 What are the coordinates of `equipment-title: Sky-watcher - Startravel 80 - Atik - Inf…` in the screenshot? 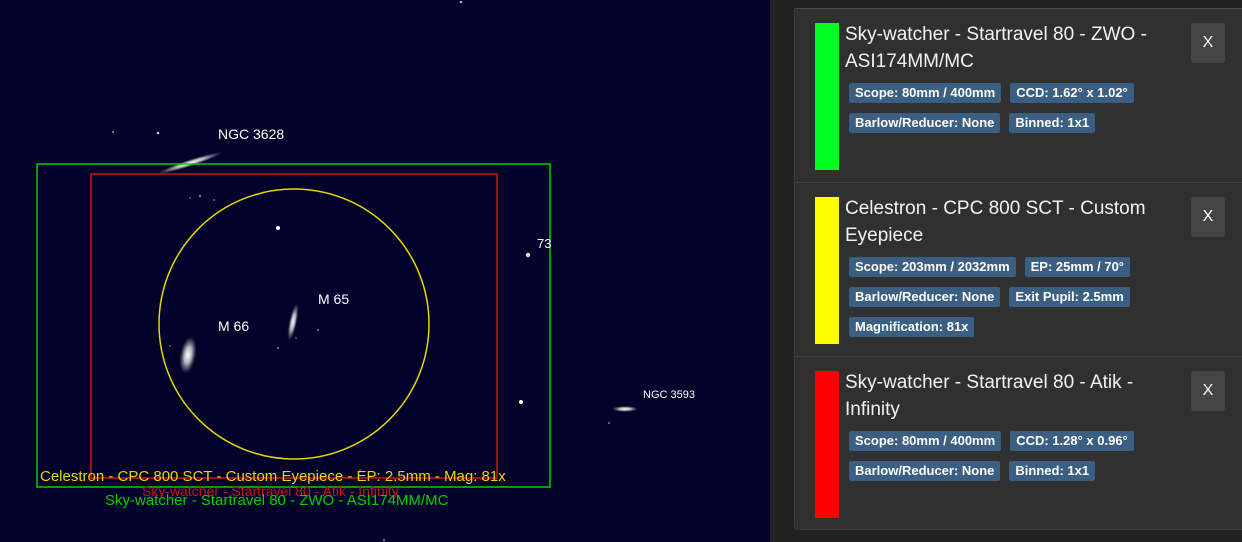 It's located at (989, 396).